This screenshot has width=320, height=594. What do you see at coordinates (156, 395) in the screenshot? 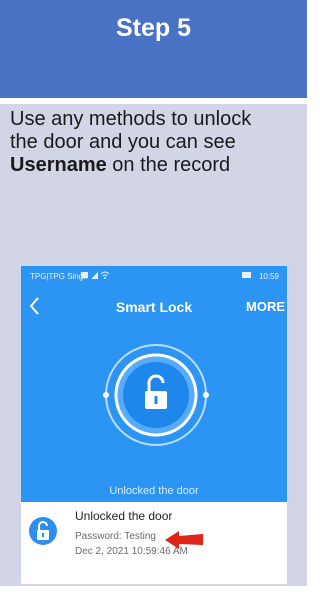
I see `unlock-icon` at bounding box center [156, 395].